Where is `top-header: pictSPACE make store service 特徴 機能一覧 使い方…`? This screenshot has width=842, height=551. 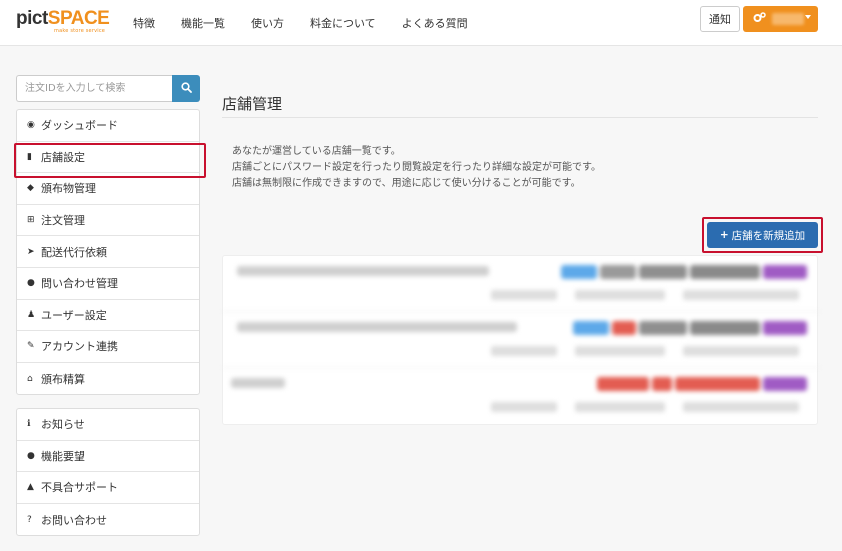
top-header: pictSPACE make store service 特徴 機能一覧 使い方… is located at coordinates (421, 23).